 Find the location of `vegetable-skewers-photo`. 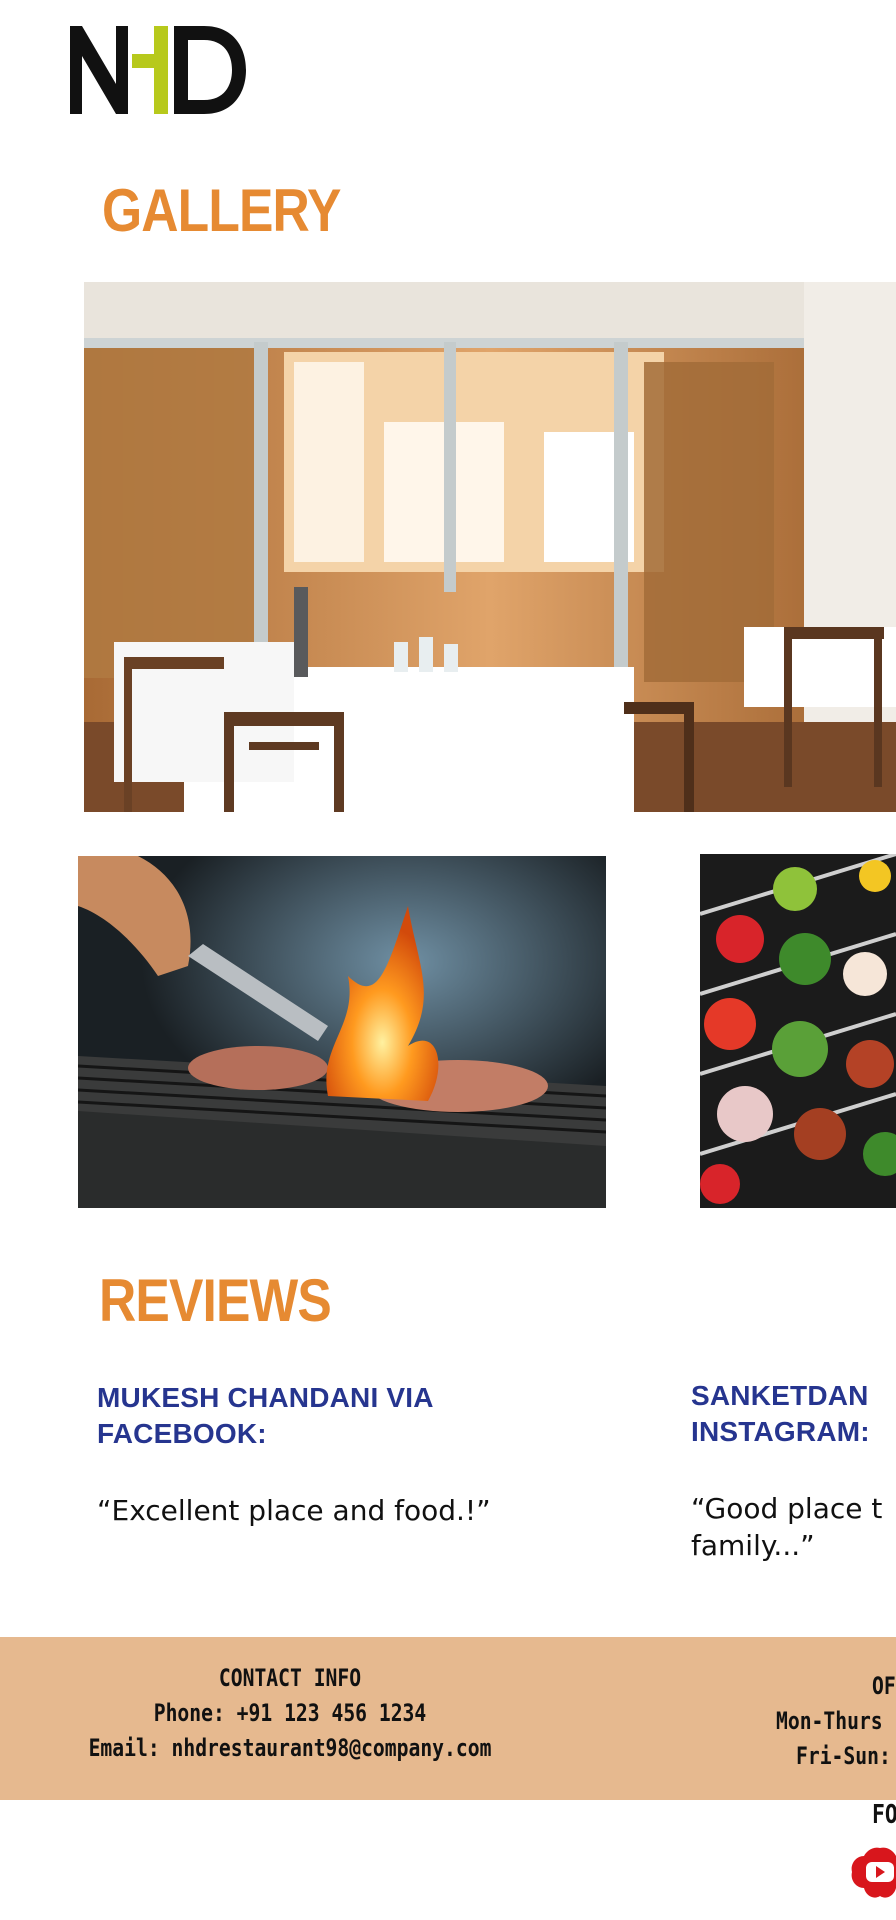

vegetable-skewers-photo is located at coordinates (798, 1031).